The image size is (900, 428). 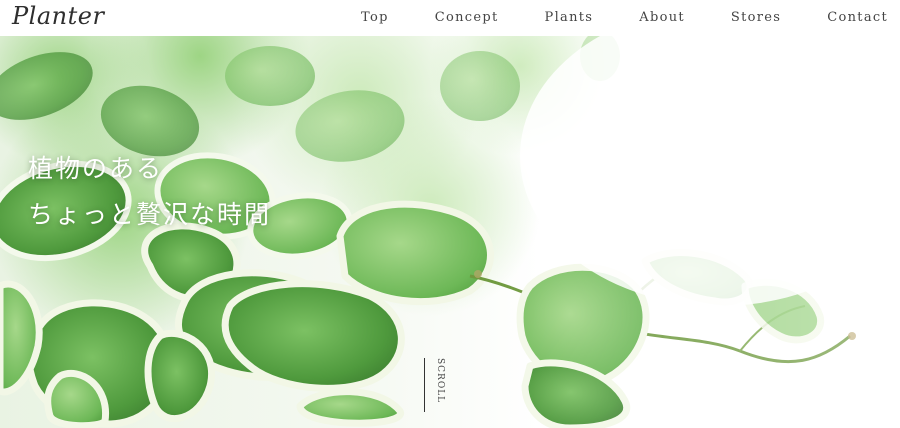 I want to click on scroll-indicator: SCROLL, so click(x=438, y=386).